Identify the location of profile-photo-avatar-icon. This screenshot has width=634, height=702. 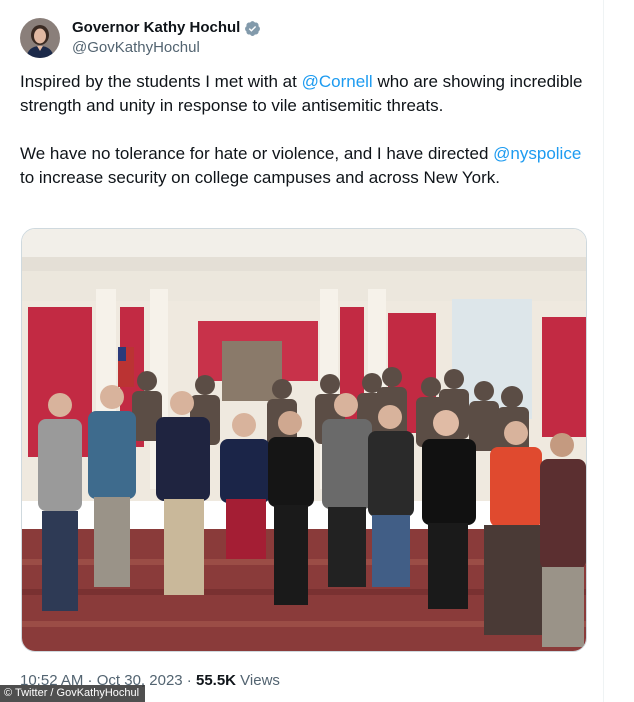
(40, 38).